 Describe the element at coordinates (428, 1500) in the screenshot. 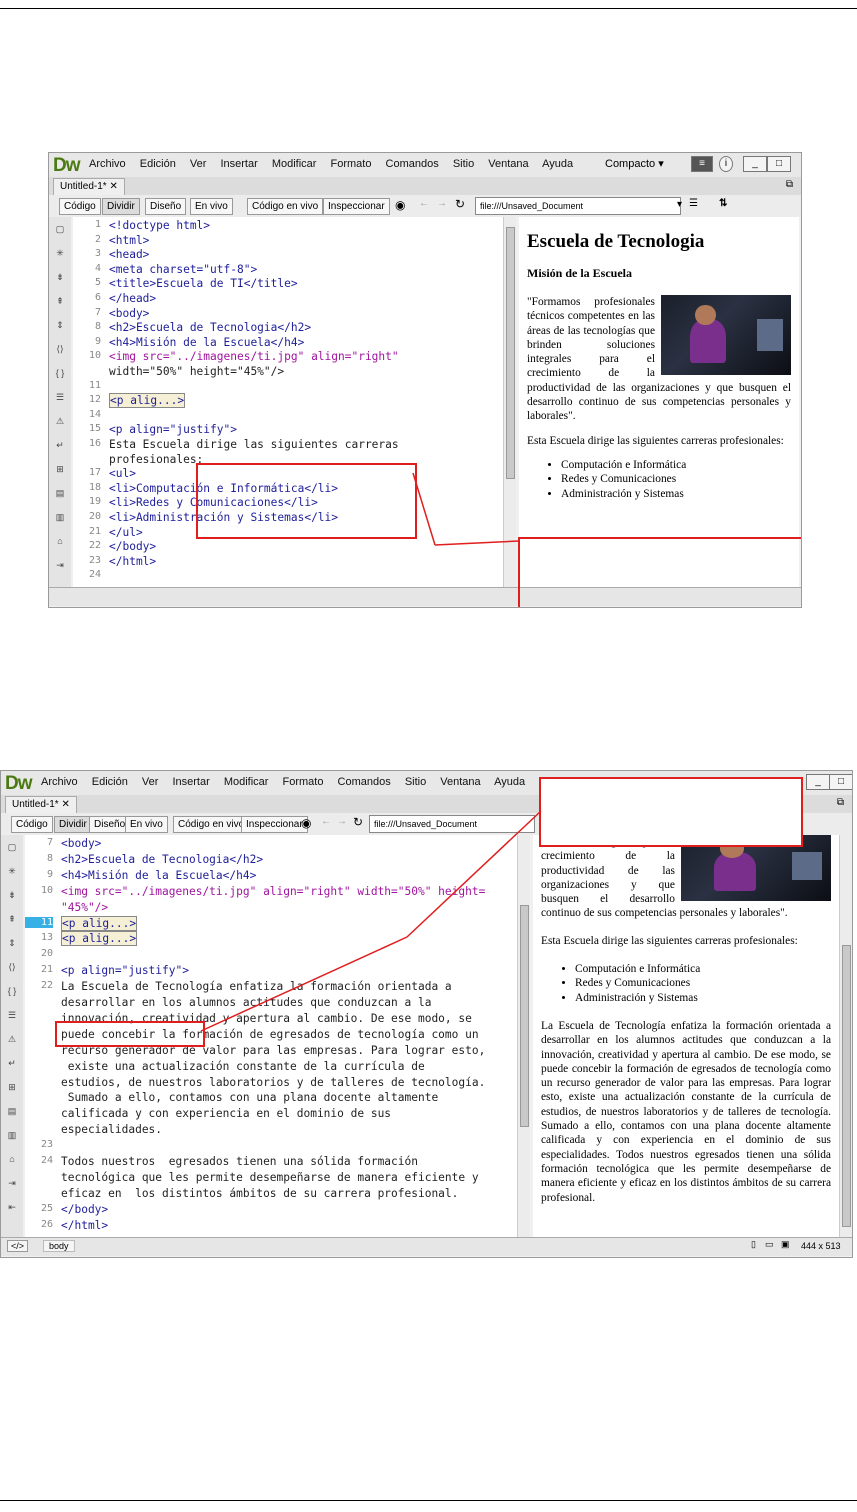

I see `bottom-rule` at that location.